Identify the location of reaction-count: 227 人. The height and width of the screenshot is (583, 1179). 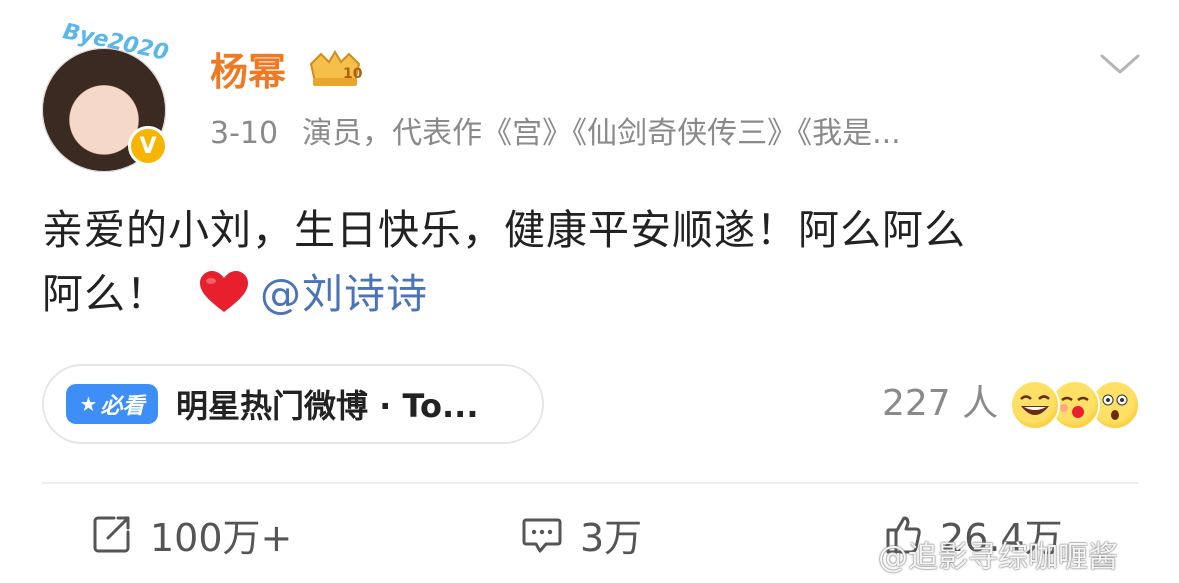
(940, 404).